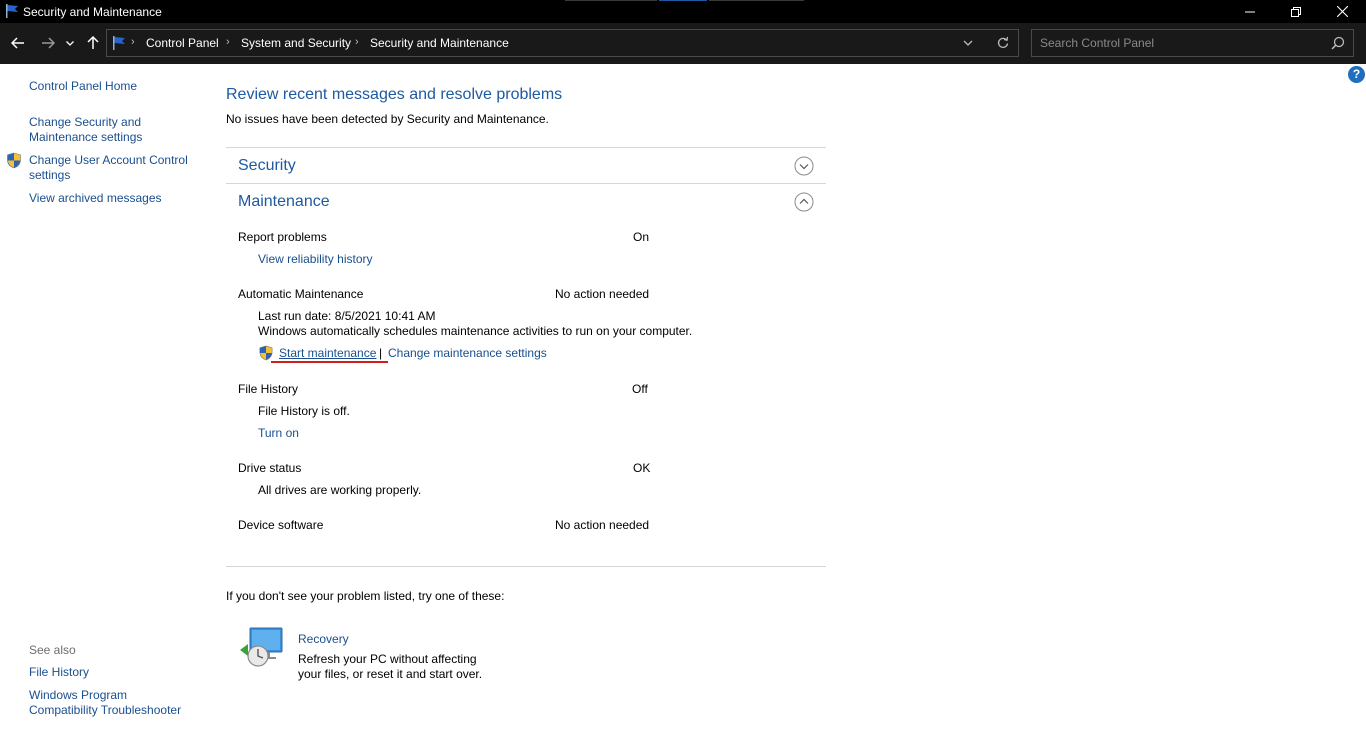  Describe the element at coordinates (602, 525) in the screenshot. I see `device-software-status: No action needed` at that location.